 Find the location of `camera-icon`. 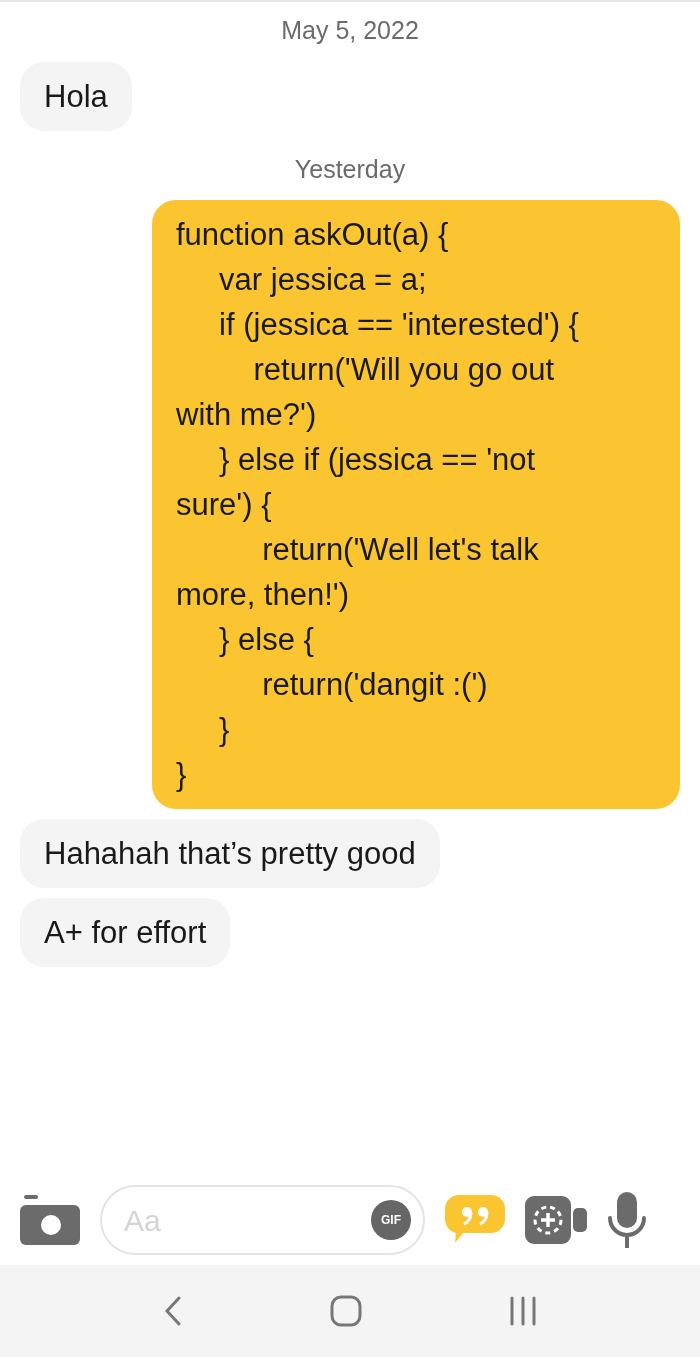

camera-icon is located at coordinates (50, 1220).